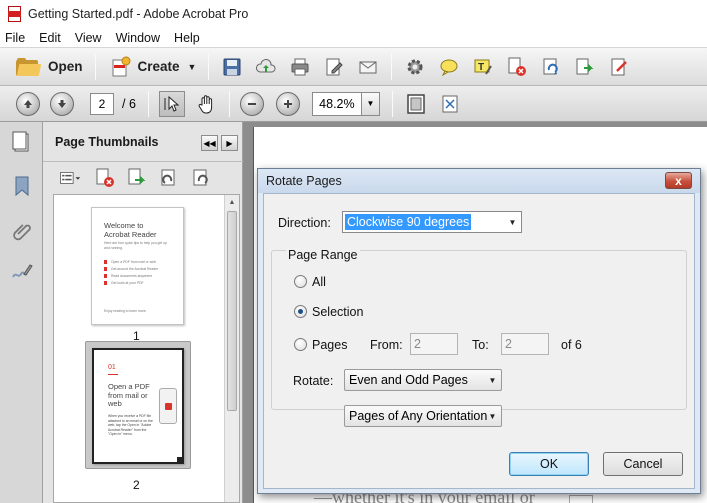 The width and height of the screenshot is (707, 503). What do you see at coordinates (152, 67) in the screenshot?
I see `create-button: Create ▼` at bounding box center [152, 67].